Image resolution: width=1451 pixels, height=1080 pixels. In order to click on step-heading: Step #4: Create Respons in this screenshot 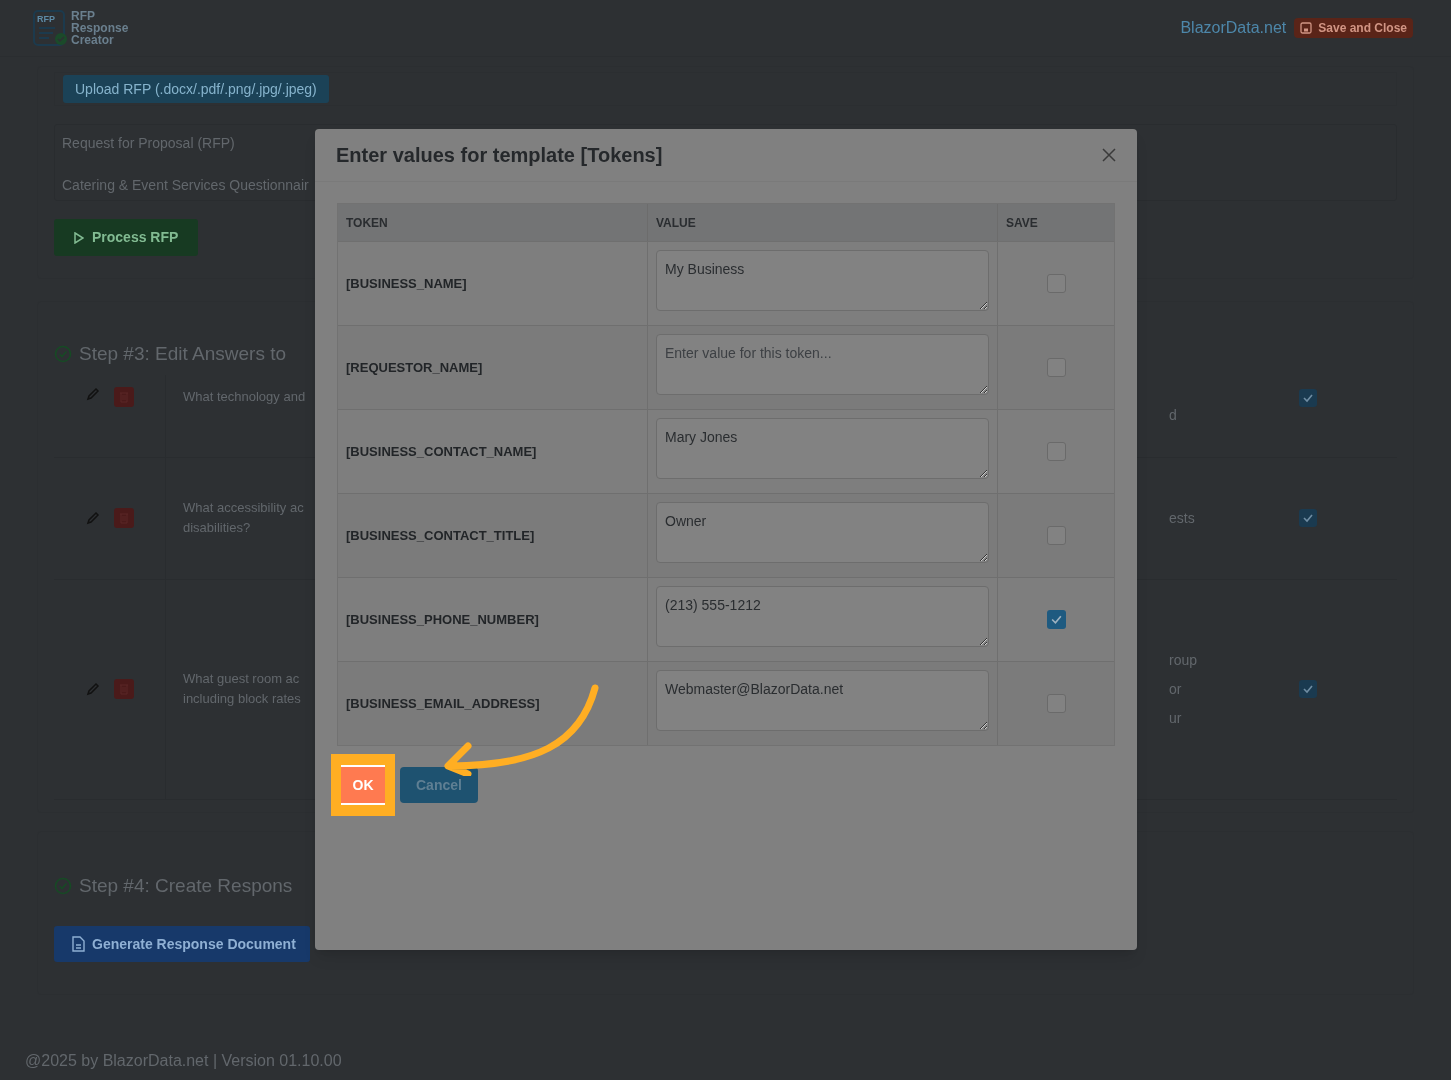, I will do `click(186, 885)`.